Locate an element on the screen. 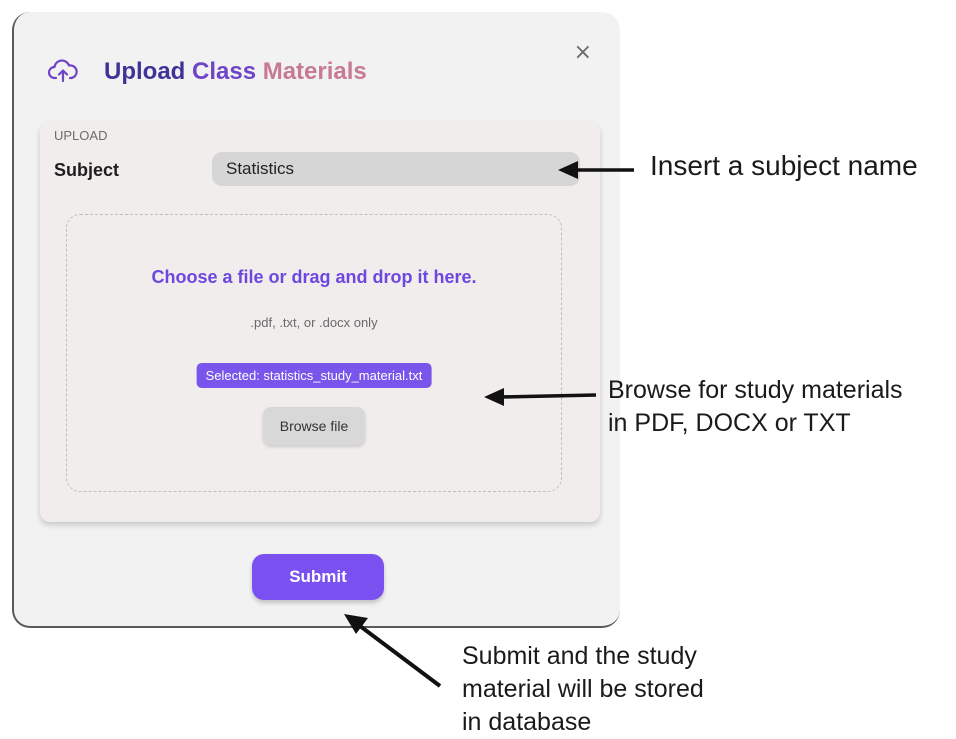 The image size is (956, 739). dropzone-title: Choose a file or drag and drop it here. is located at coordinates (314, 277).